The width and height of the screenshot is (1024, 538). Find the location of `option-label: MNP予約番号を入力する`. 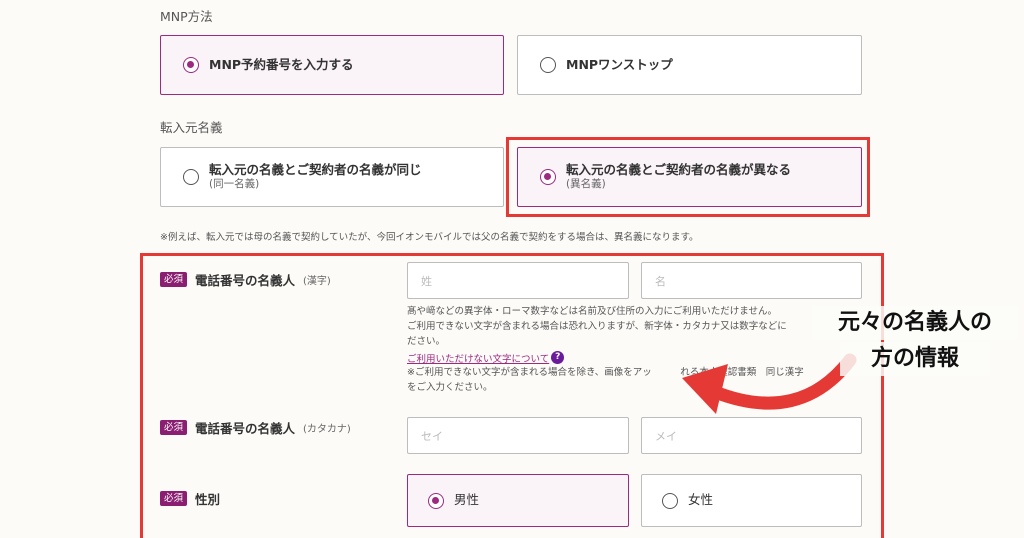

option-label: MNP予約番号を入力する is located at coordinates (281, 64).